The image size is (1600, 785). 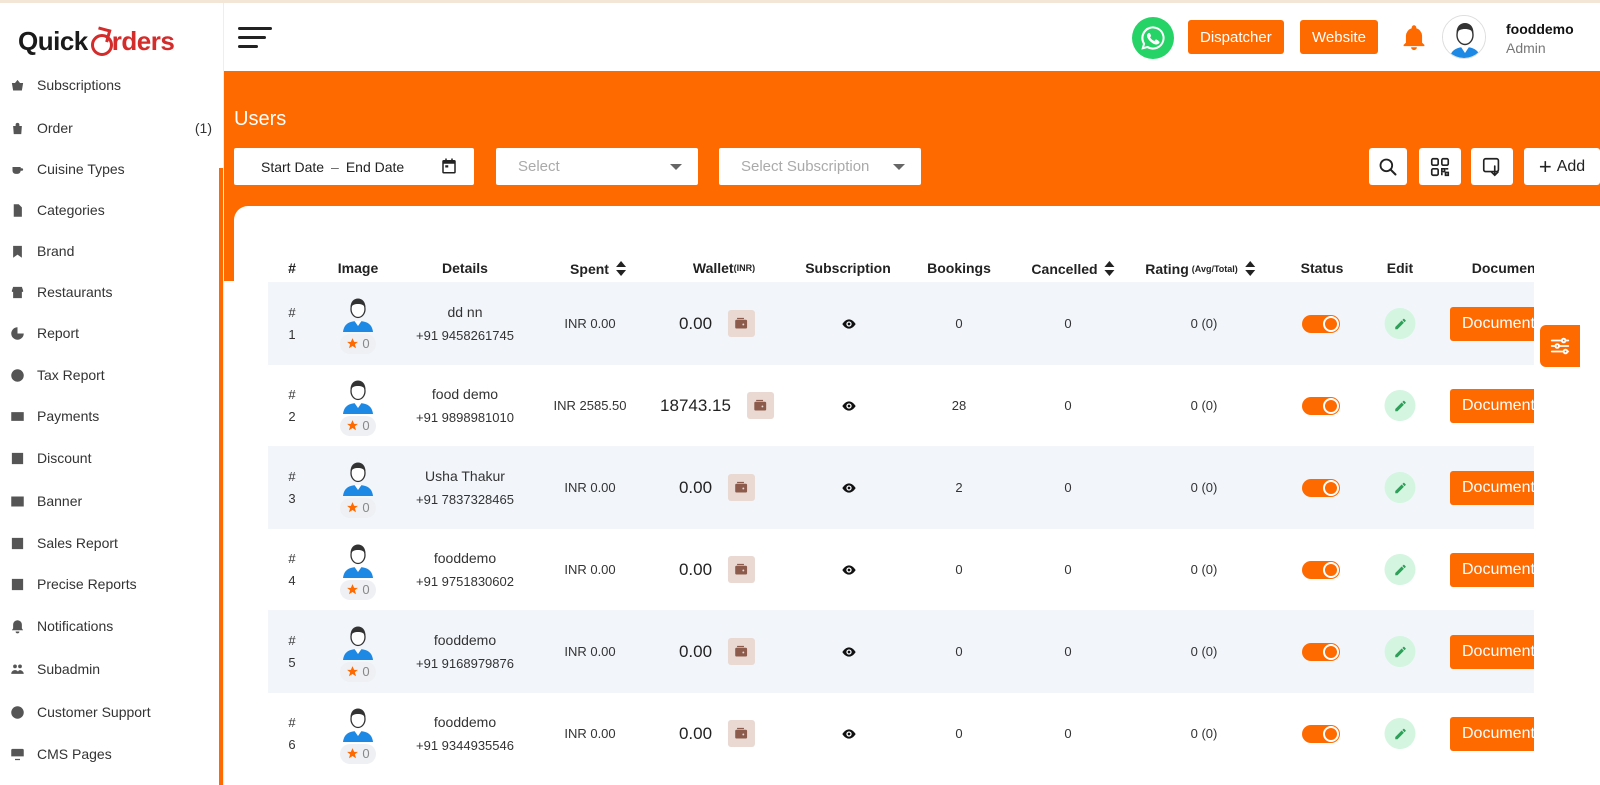 What do you see at coordinates (597, 166) in the screenshot?
I see `filter-select: Select` at bounding box center [597, 166].